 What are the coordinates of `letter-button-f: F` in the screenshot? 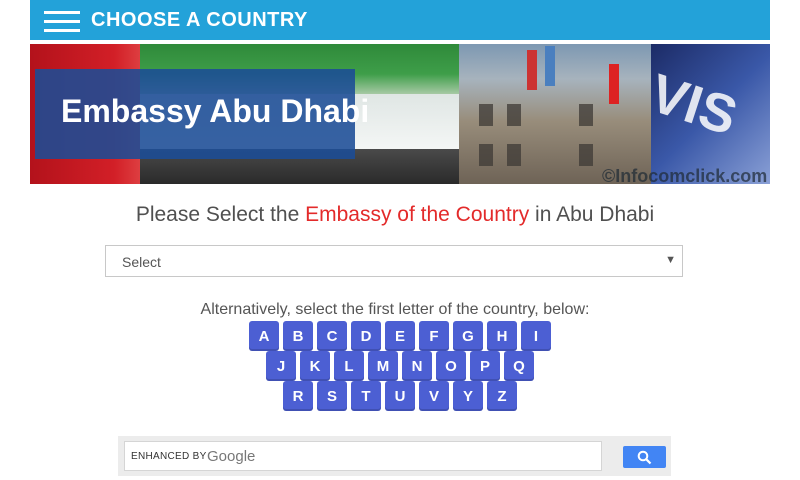 It's located at (434, 336).